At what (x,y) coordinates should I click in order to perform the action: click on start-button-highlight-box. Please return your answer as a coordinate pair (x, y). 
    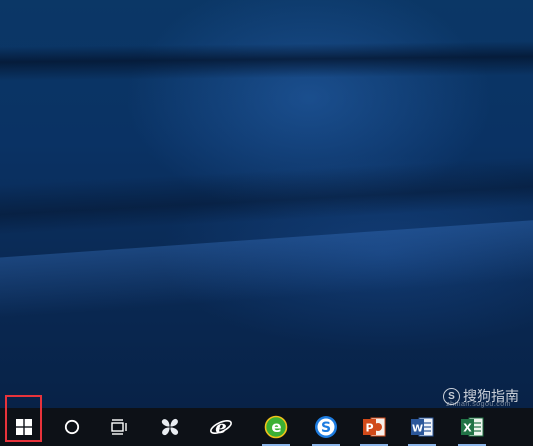
    Looking at the image, I should click on (23, 418).